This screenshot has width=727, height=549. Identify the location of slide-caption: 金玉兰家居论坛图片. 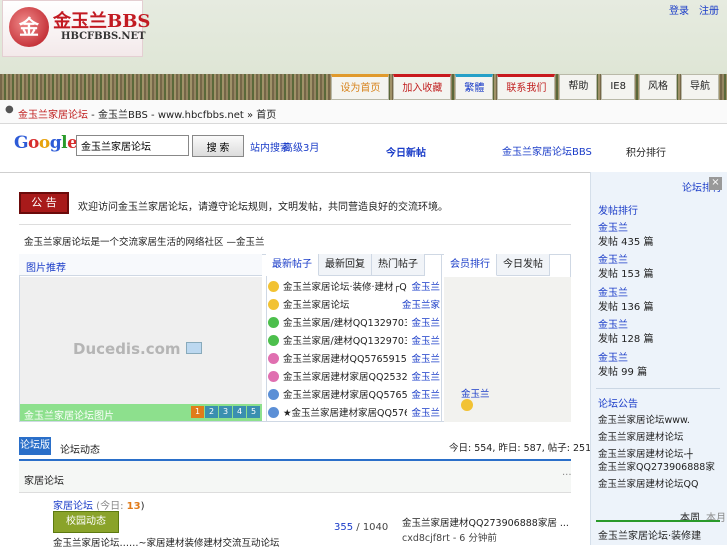
(69, 414).